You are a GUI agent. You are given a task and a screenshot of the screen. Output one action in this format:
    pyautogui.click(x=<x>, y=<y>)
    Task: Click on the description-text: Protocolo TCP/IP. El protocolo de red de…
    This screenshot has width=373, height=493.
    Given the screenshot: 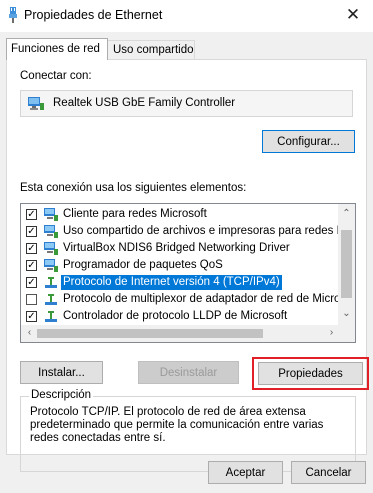 What is the action you would take?
    pyautogui.click(x=177, y=425)
    